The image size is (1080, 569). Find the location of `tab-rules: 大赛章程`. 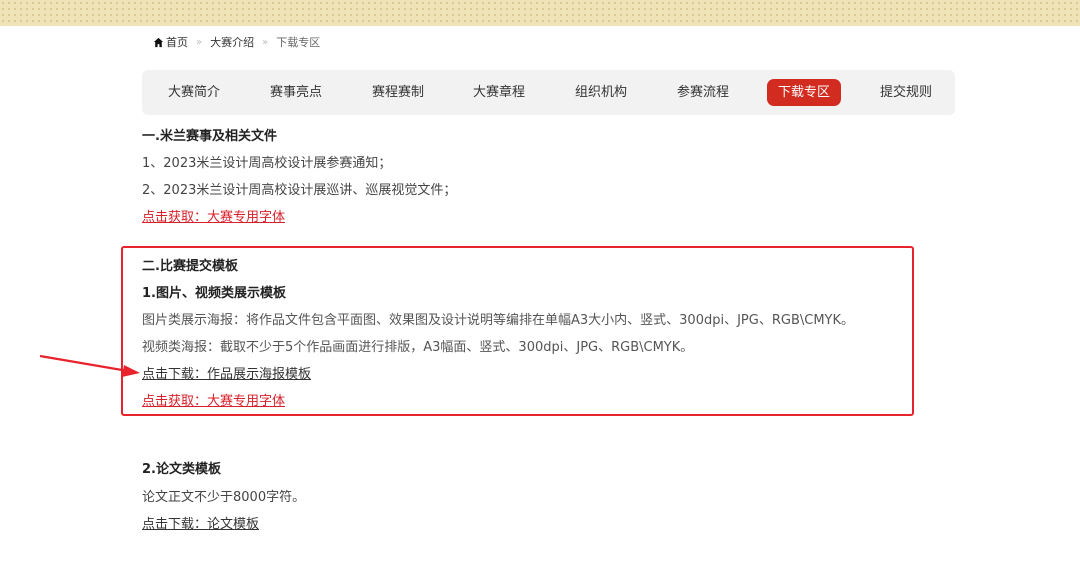

tab-rules: 大赛章程 is located at coordinates (499, 92).